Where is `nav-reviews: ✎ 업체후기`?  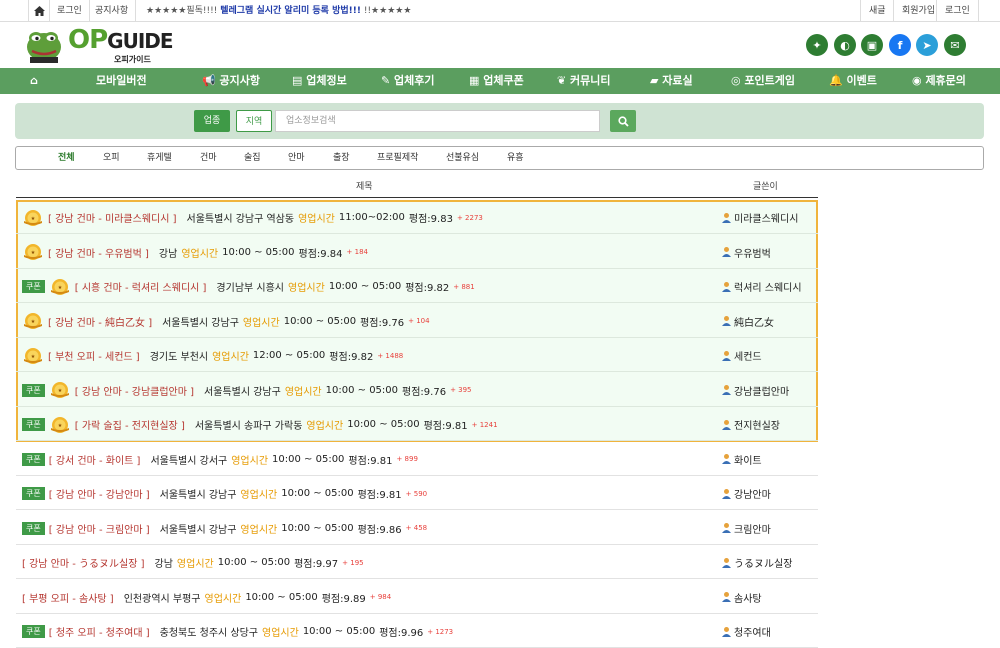 nav-reviews: ✎ 업체후기 is located at coordinates (408, 81).